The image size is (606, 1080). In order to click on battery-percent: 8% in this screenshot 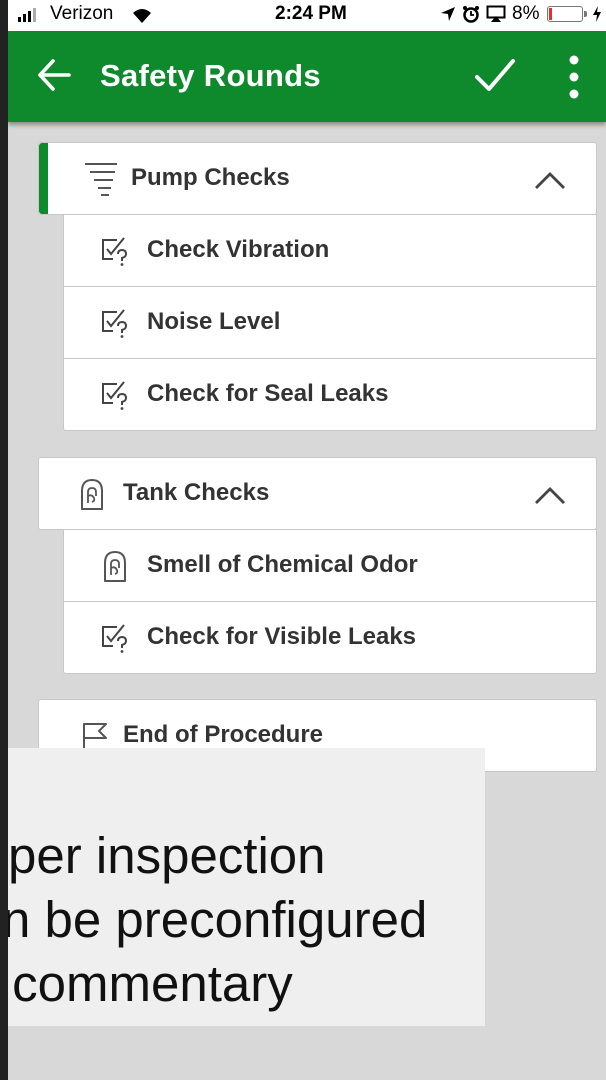, I will do `click(526, 13)`.